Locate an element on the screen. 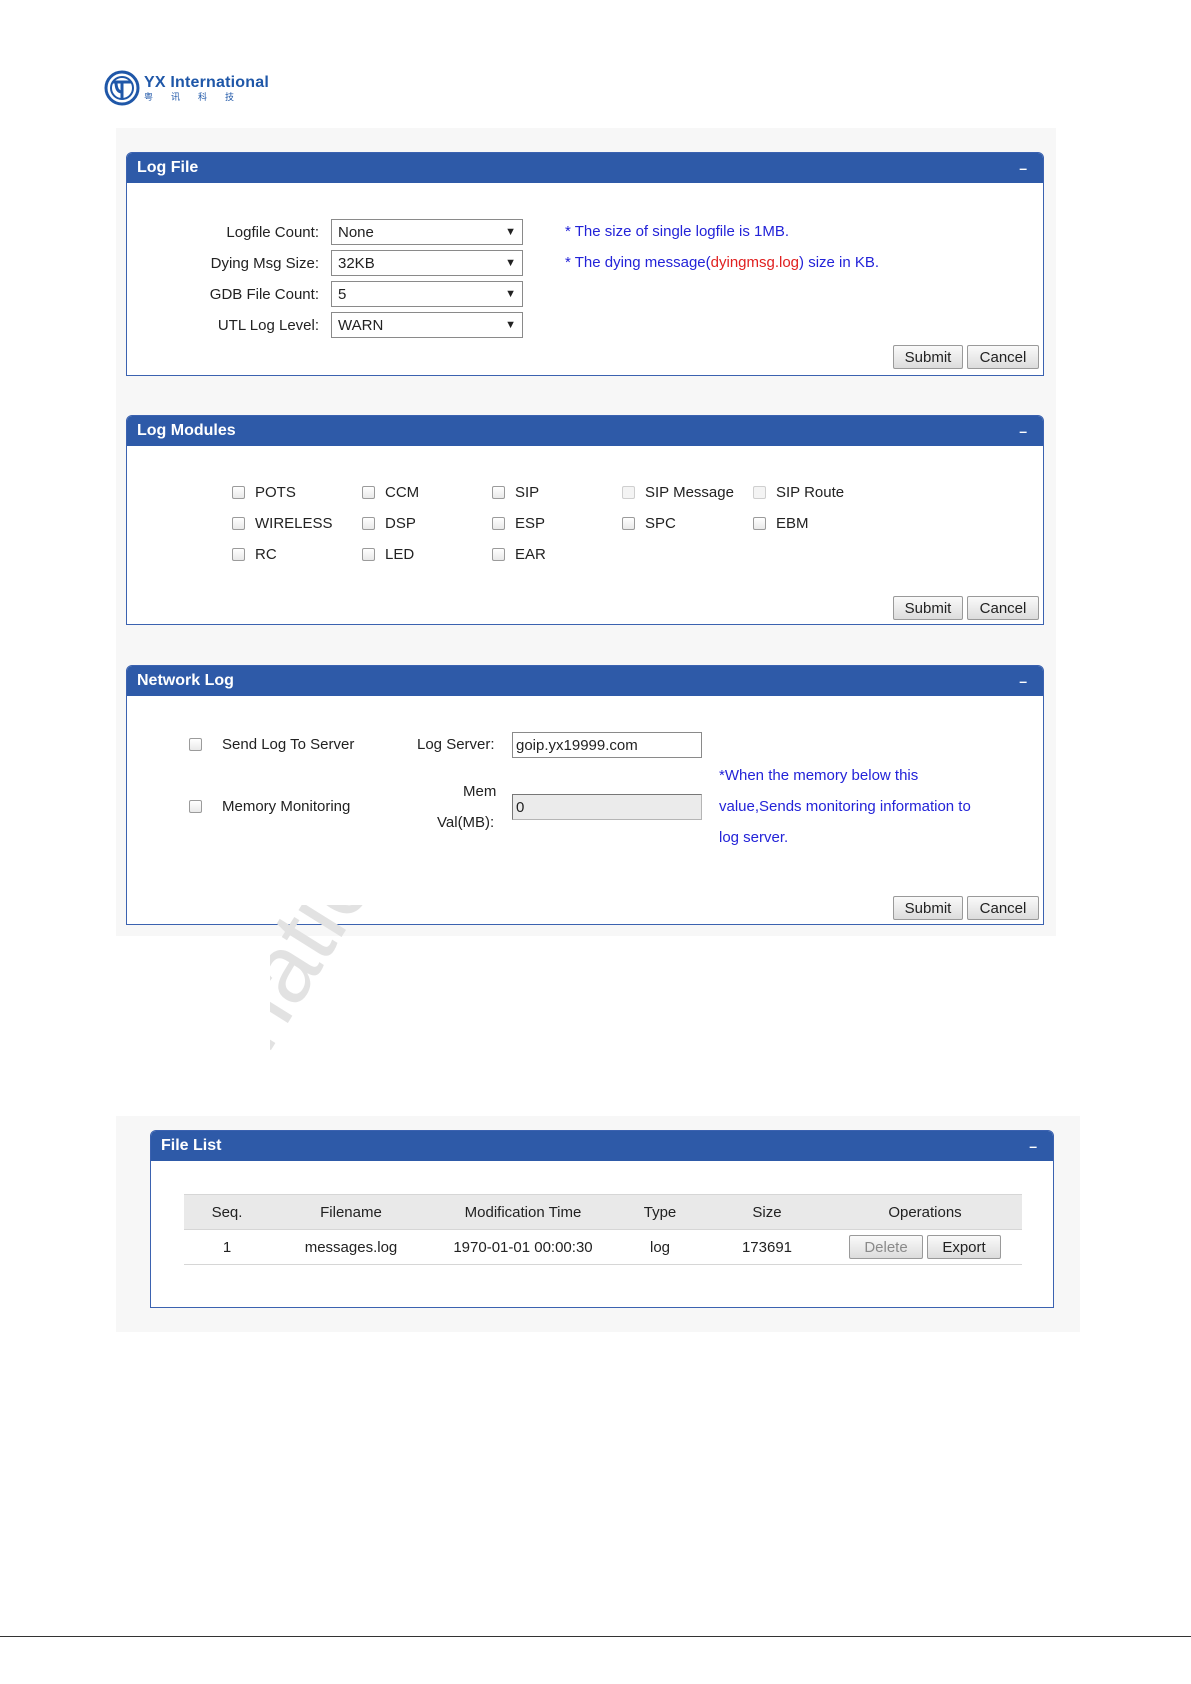  logfile-count-select: None ▼ is located at coordinates (427, 232).